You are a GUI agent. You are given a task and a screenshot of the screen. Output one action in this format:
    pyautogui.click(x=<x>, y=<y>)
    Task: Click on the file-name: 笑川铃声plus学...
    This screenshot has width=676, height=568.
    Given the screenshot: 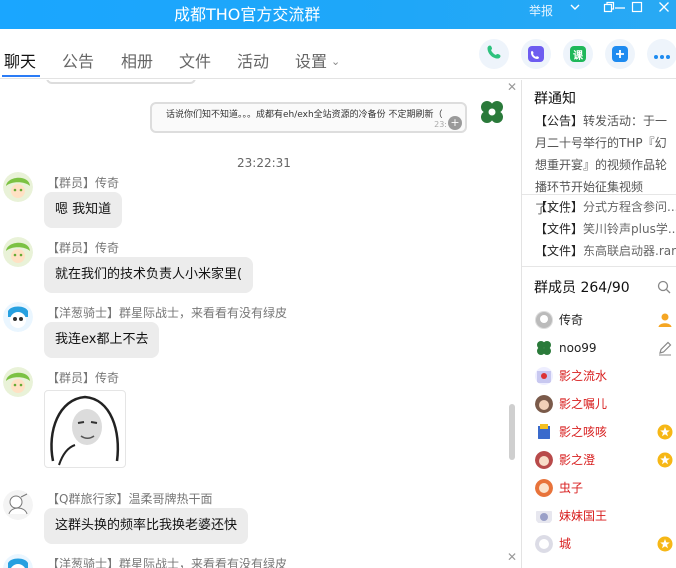 What is the action you would take?
    pyautogui.click(x=629, y=229)
    